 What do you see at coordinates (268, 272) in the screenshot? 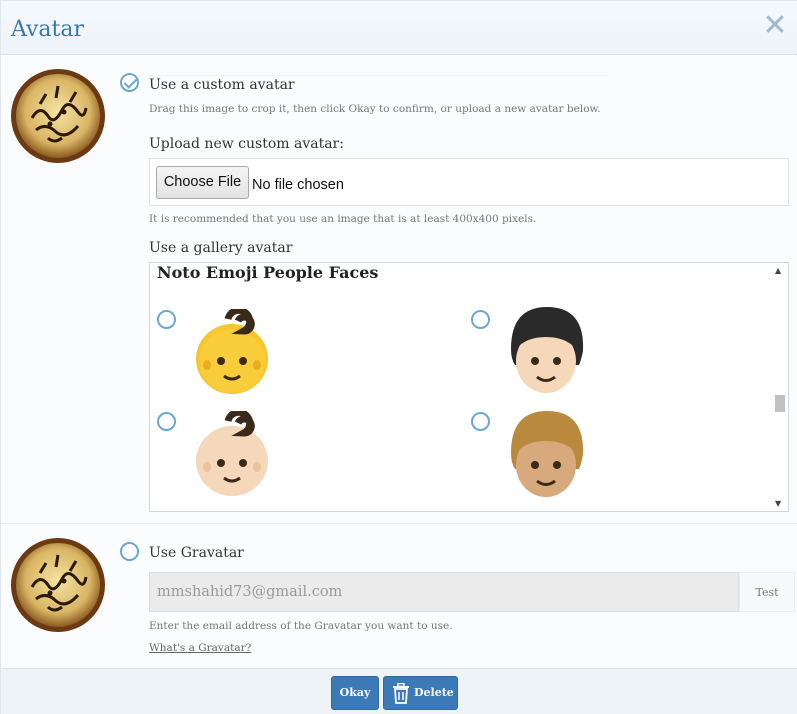
I see `gallery-set-title: Noto Emoji People Faces` at bounding box center [268, 272].